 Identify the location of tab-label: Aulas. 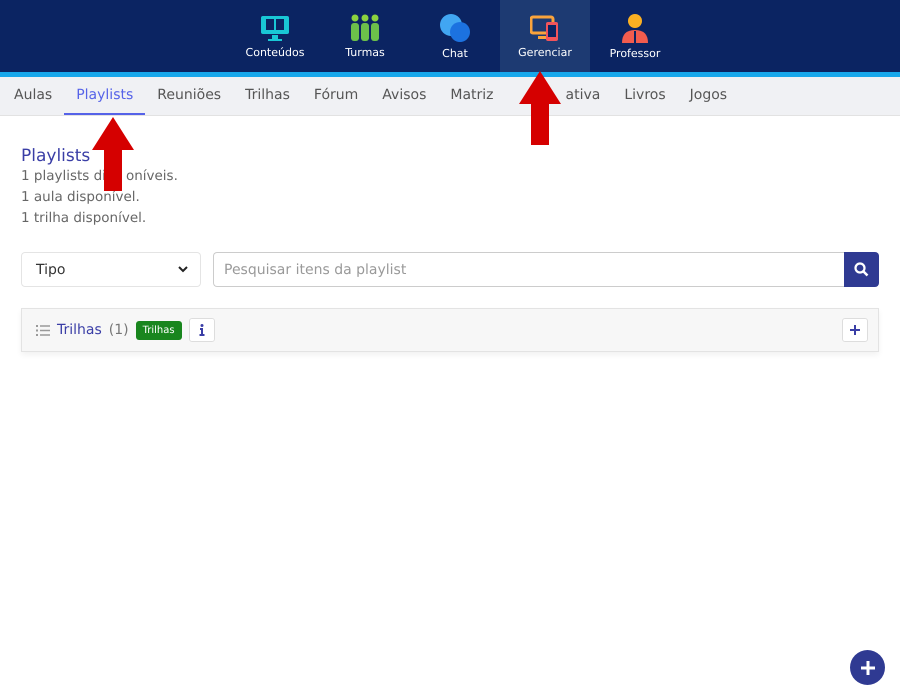
(33, 95).